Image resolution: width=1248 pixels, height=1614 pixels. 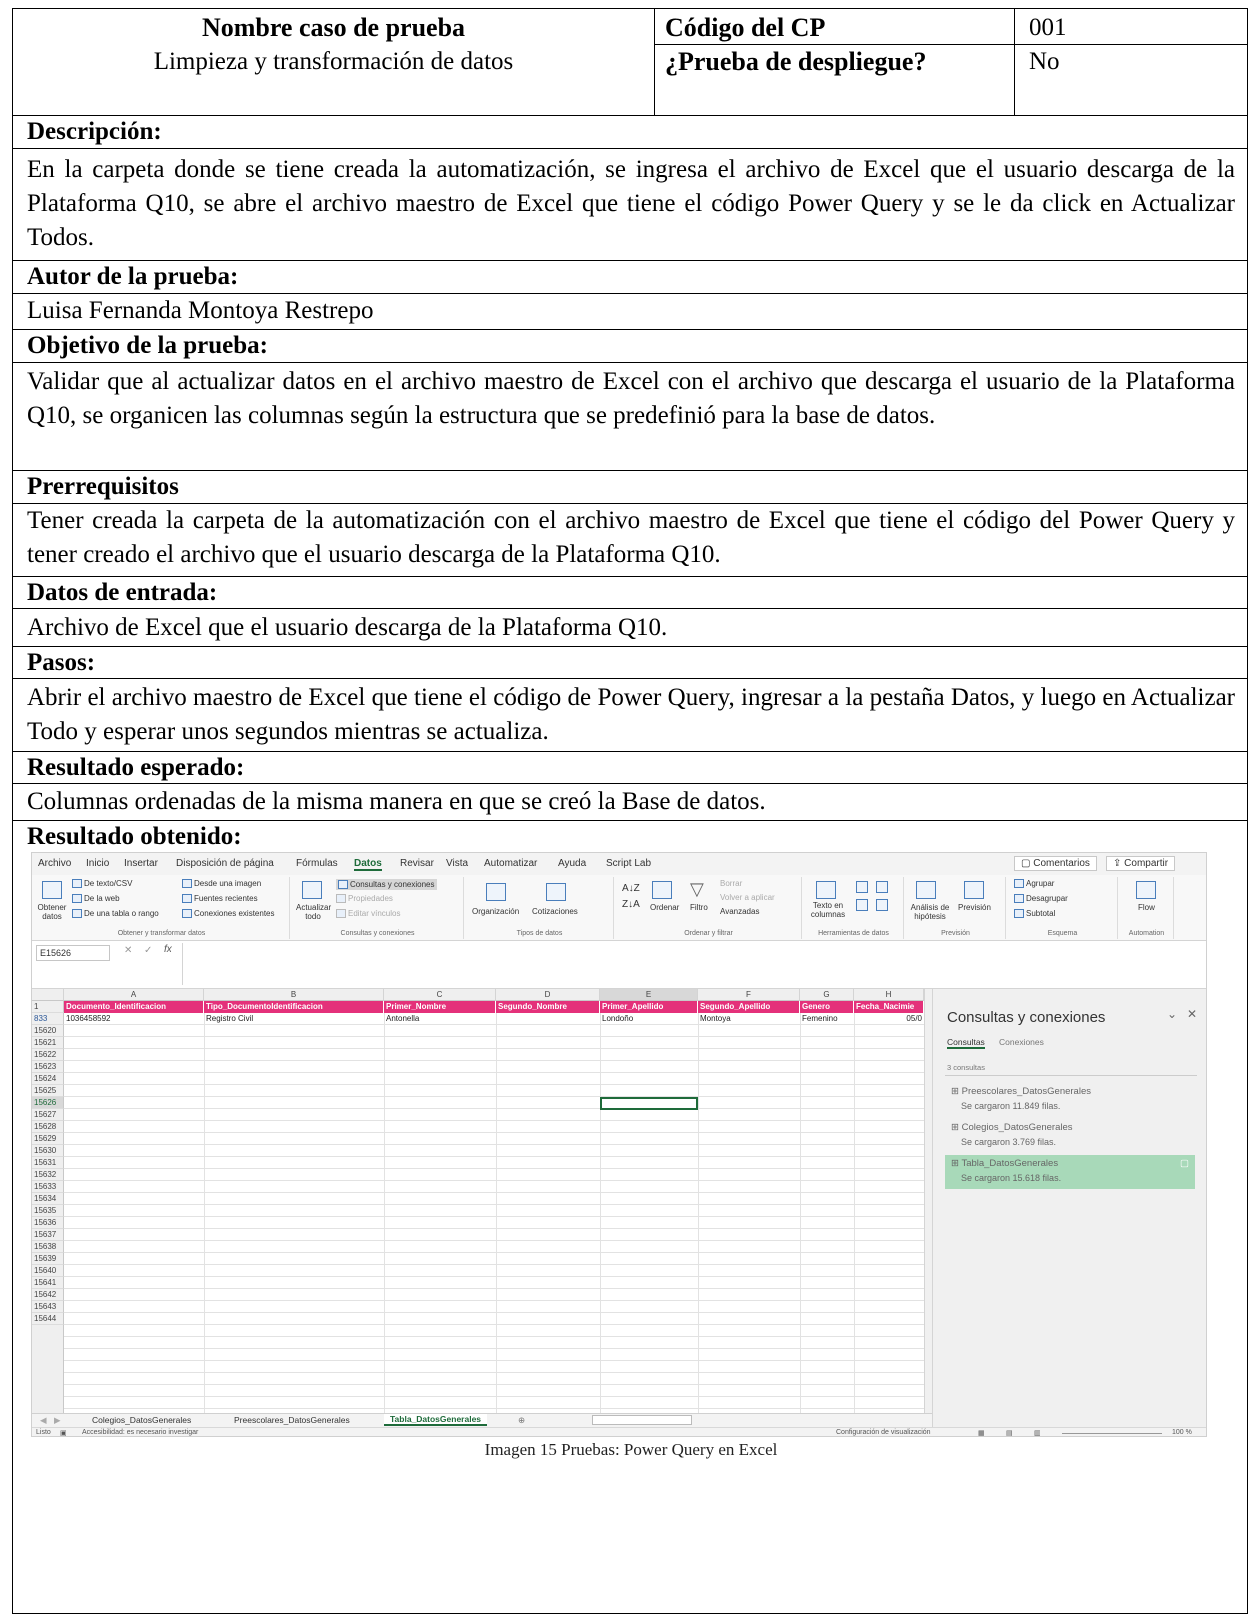 I want to click on formula-input, so click(x=692, y=964).